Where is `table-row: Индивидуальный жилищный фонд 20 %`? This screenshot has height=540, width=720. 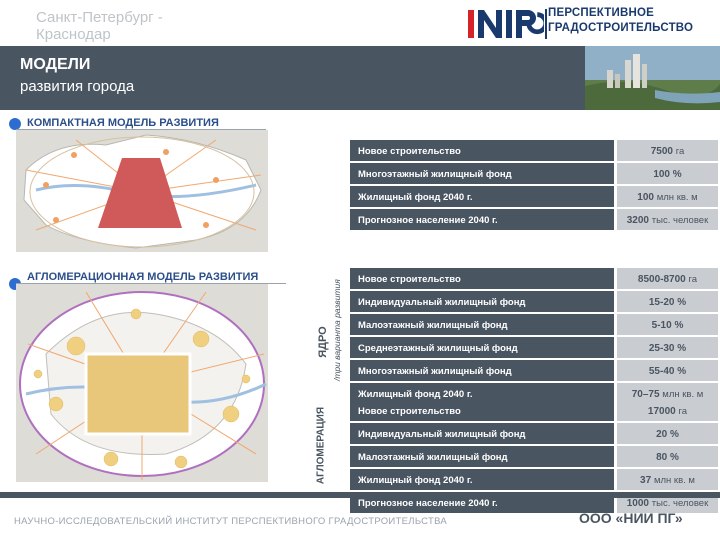 table-row: Индивидуальный жилищный фонд 20 % is located at coordinates (534, 434).